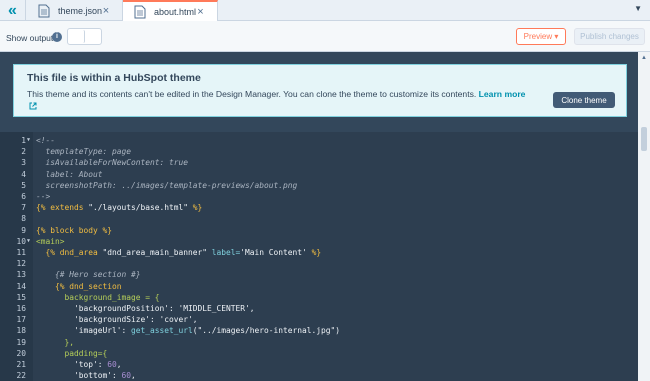 This screenshot has height=381, width=650. I want to click on code-text: {% dnd_section, so click(79, 286).